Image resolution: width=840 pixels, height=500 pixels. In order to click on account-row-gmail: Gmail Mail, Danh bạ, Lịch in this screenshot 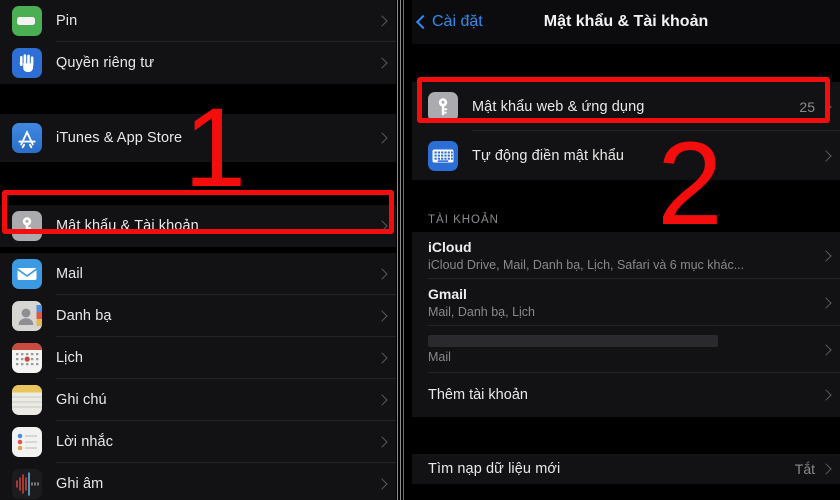, I will do `click(626, 302)`.